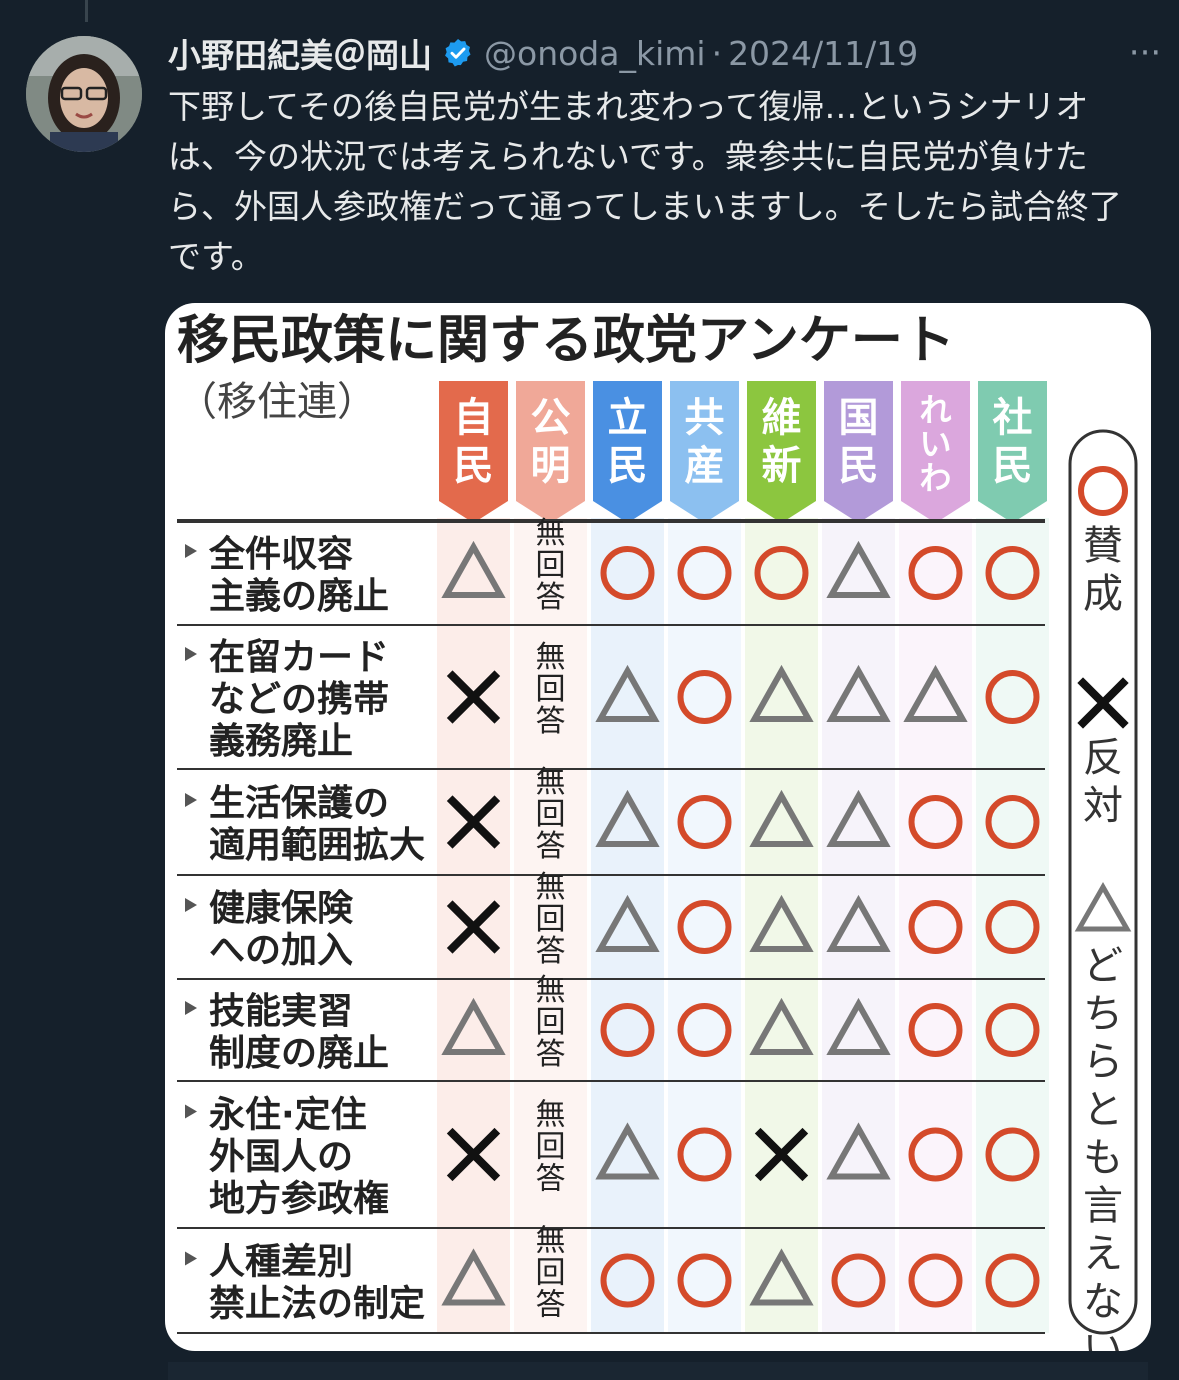 The height and width of the screenshot is (1380, 1179). Describe the element at coordinates (705, 466) in the screenshot. I see `party-name-4: 産` at that location.